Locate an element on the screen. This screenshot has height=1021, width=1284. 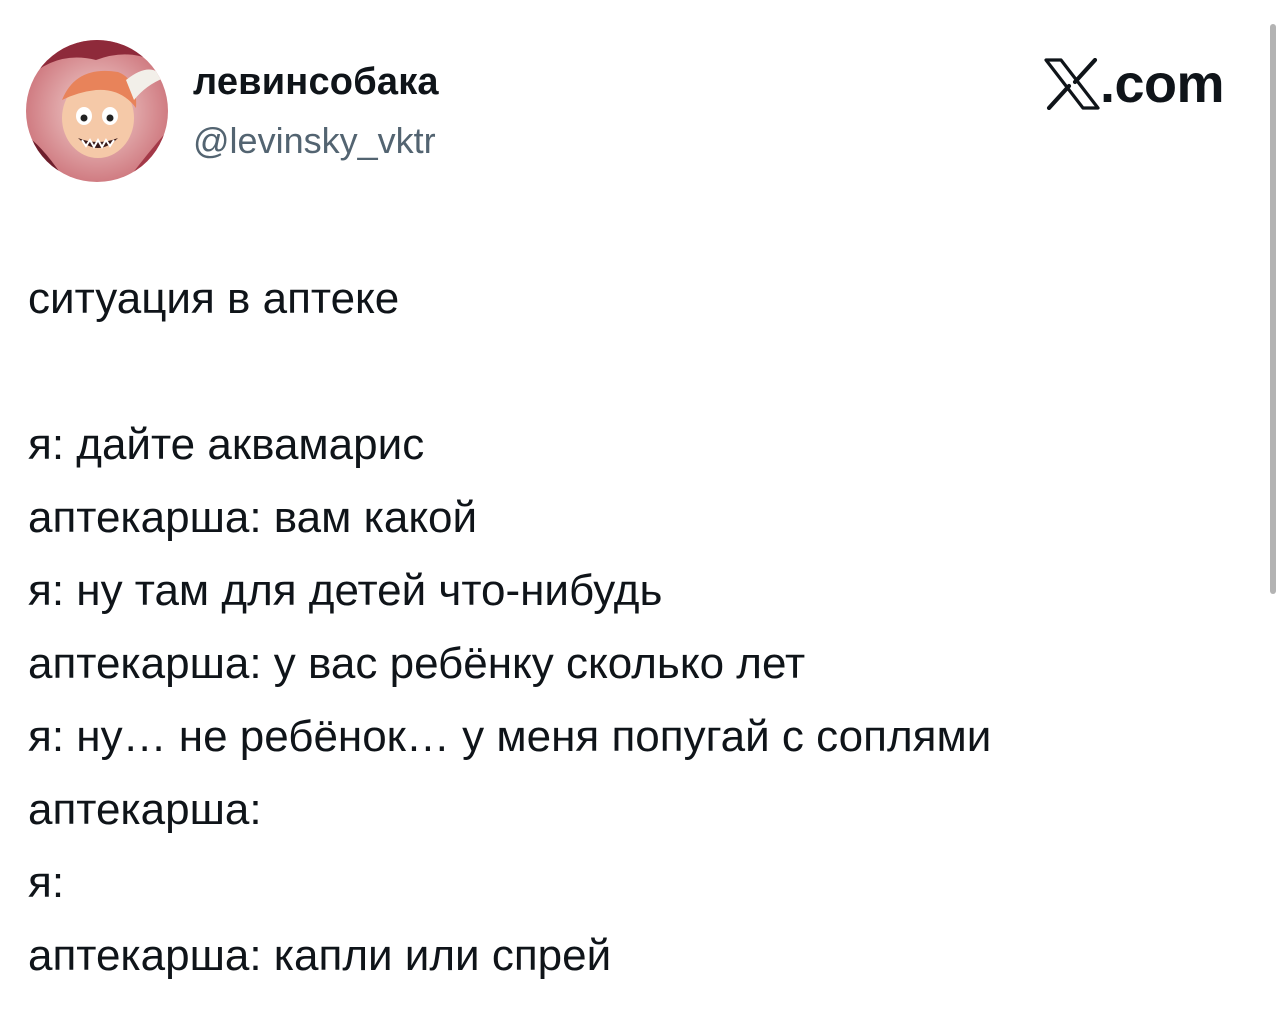
tweet-line: я: is located at coordinates (46, 882).